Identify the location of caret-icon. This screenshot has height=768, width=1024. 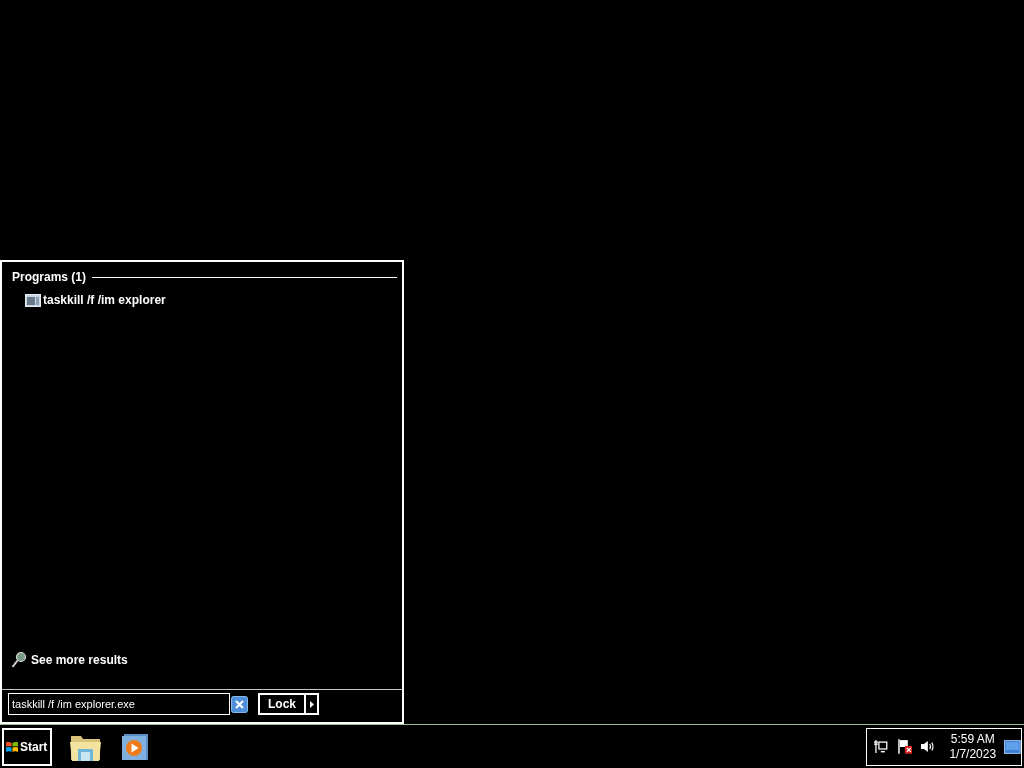
(311, 704).